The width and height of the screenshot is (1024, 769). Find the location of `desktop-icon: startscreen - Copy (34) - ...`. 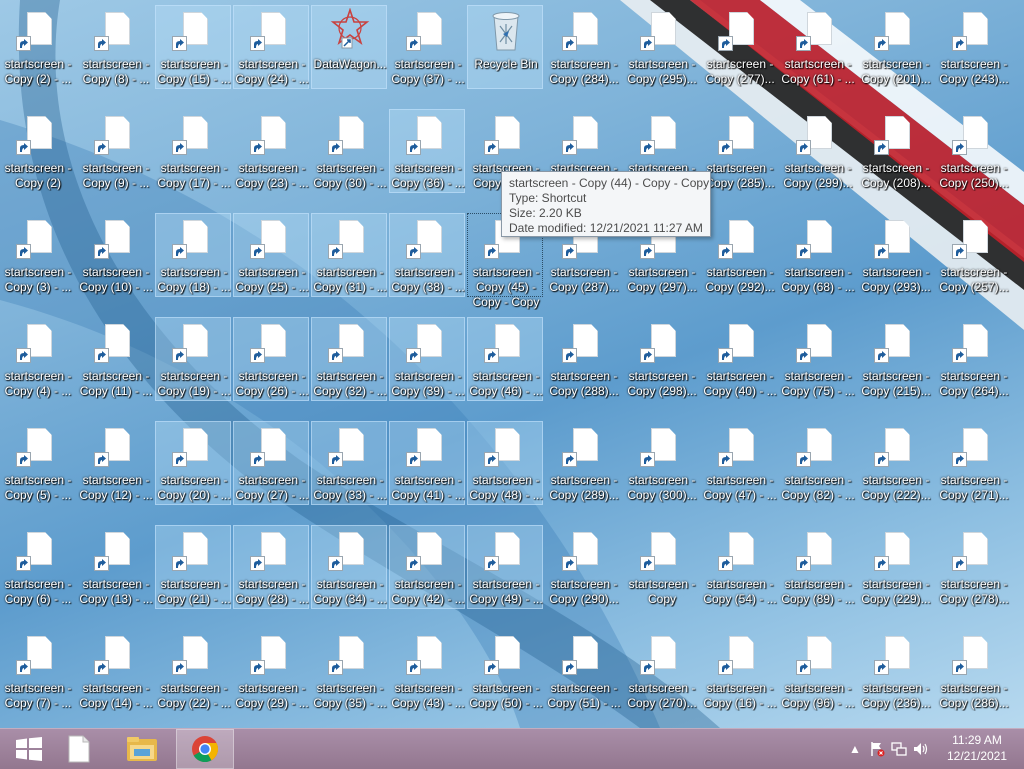

desktop-icon: startscreen - Copy (34) - ... is located at coordinates (349, 567).